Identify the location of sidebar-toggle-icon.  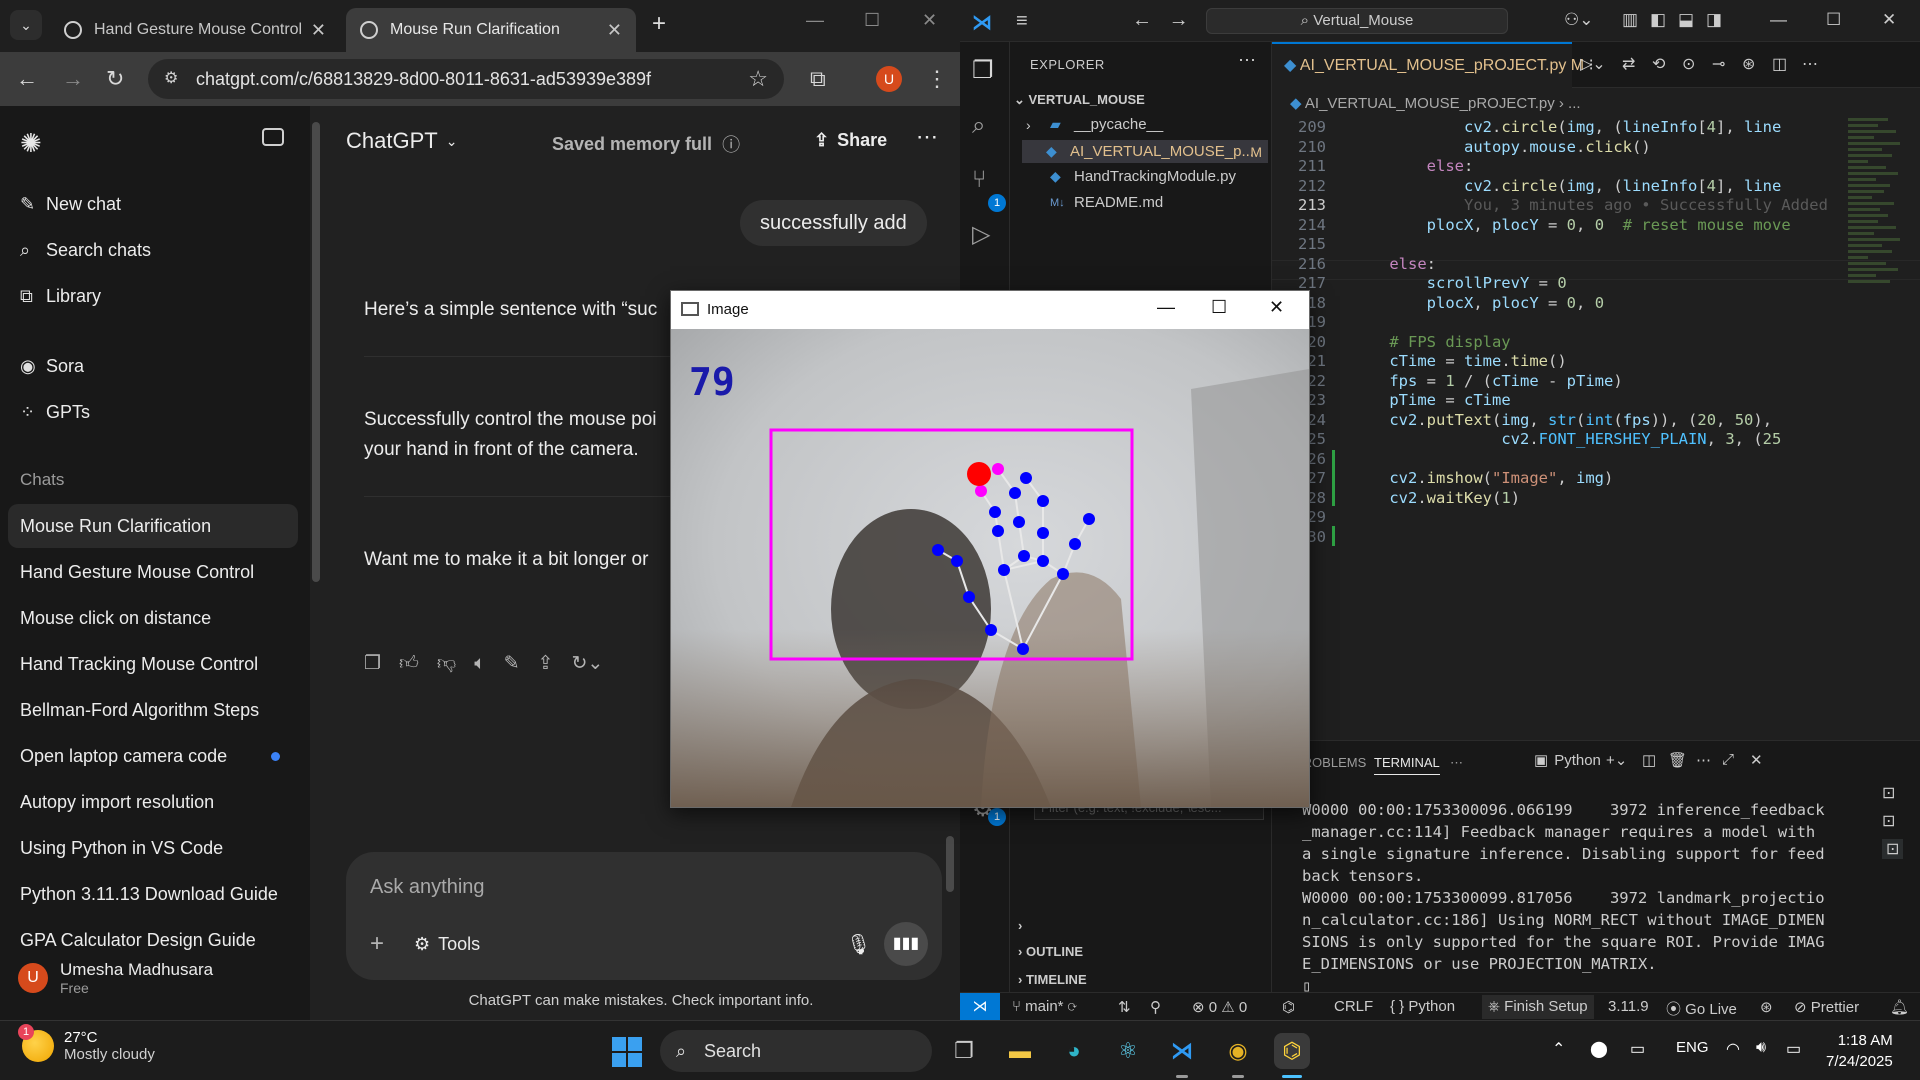
(273, 137).